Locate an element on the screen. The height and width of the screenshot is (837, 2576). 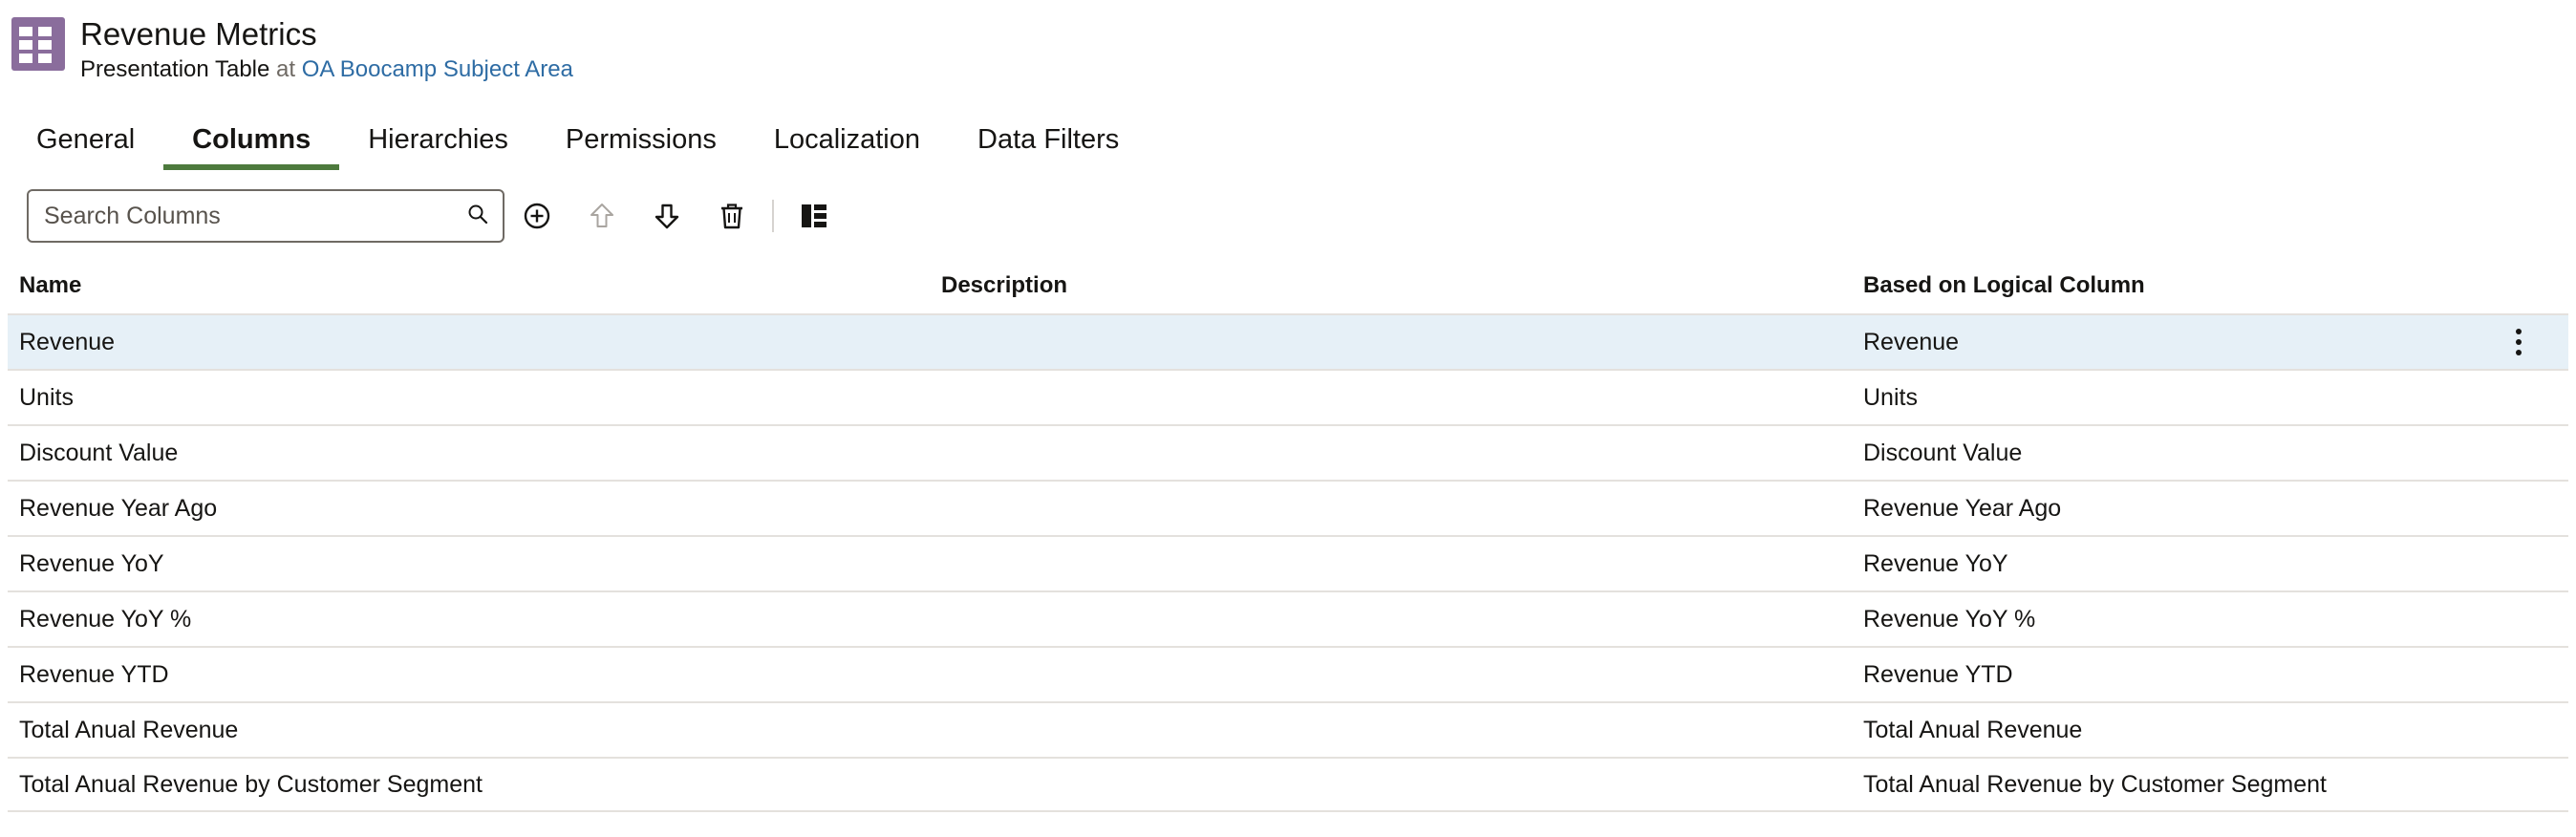
tab-permissions: Permissions is located at coordinates (641, 142).